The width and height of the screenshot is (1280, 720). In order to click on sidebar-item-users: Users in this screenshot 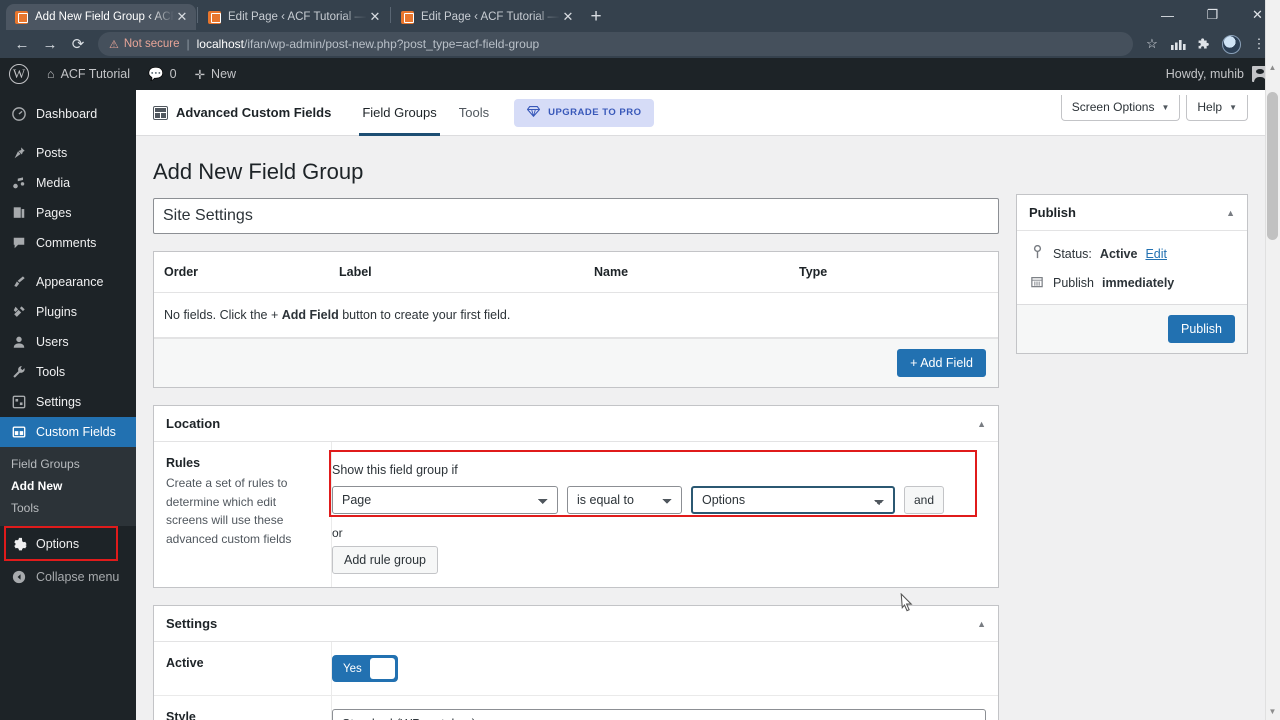, I will do `click(68, 342)`.